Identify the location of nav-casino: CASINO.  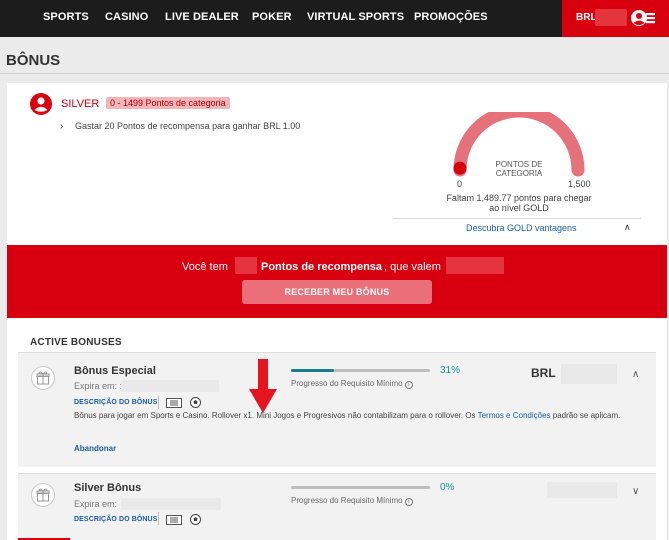
(126, 17).